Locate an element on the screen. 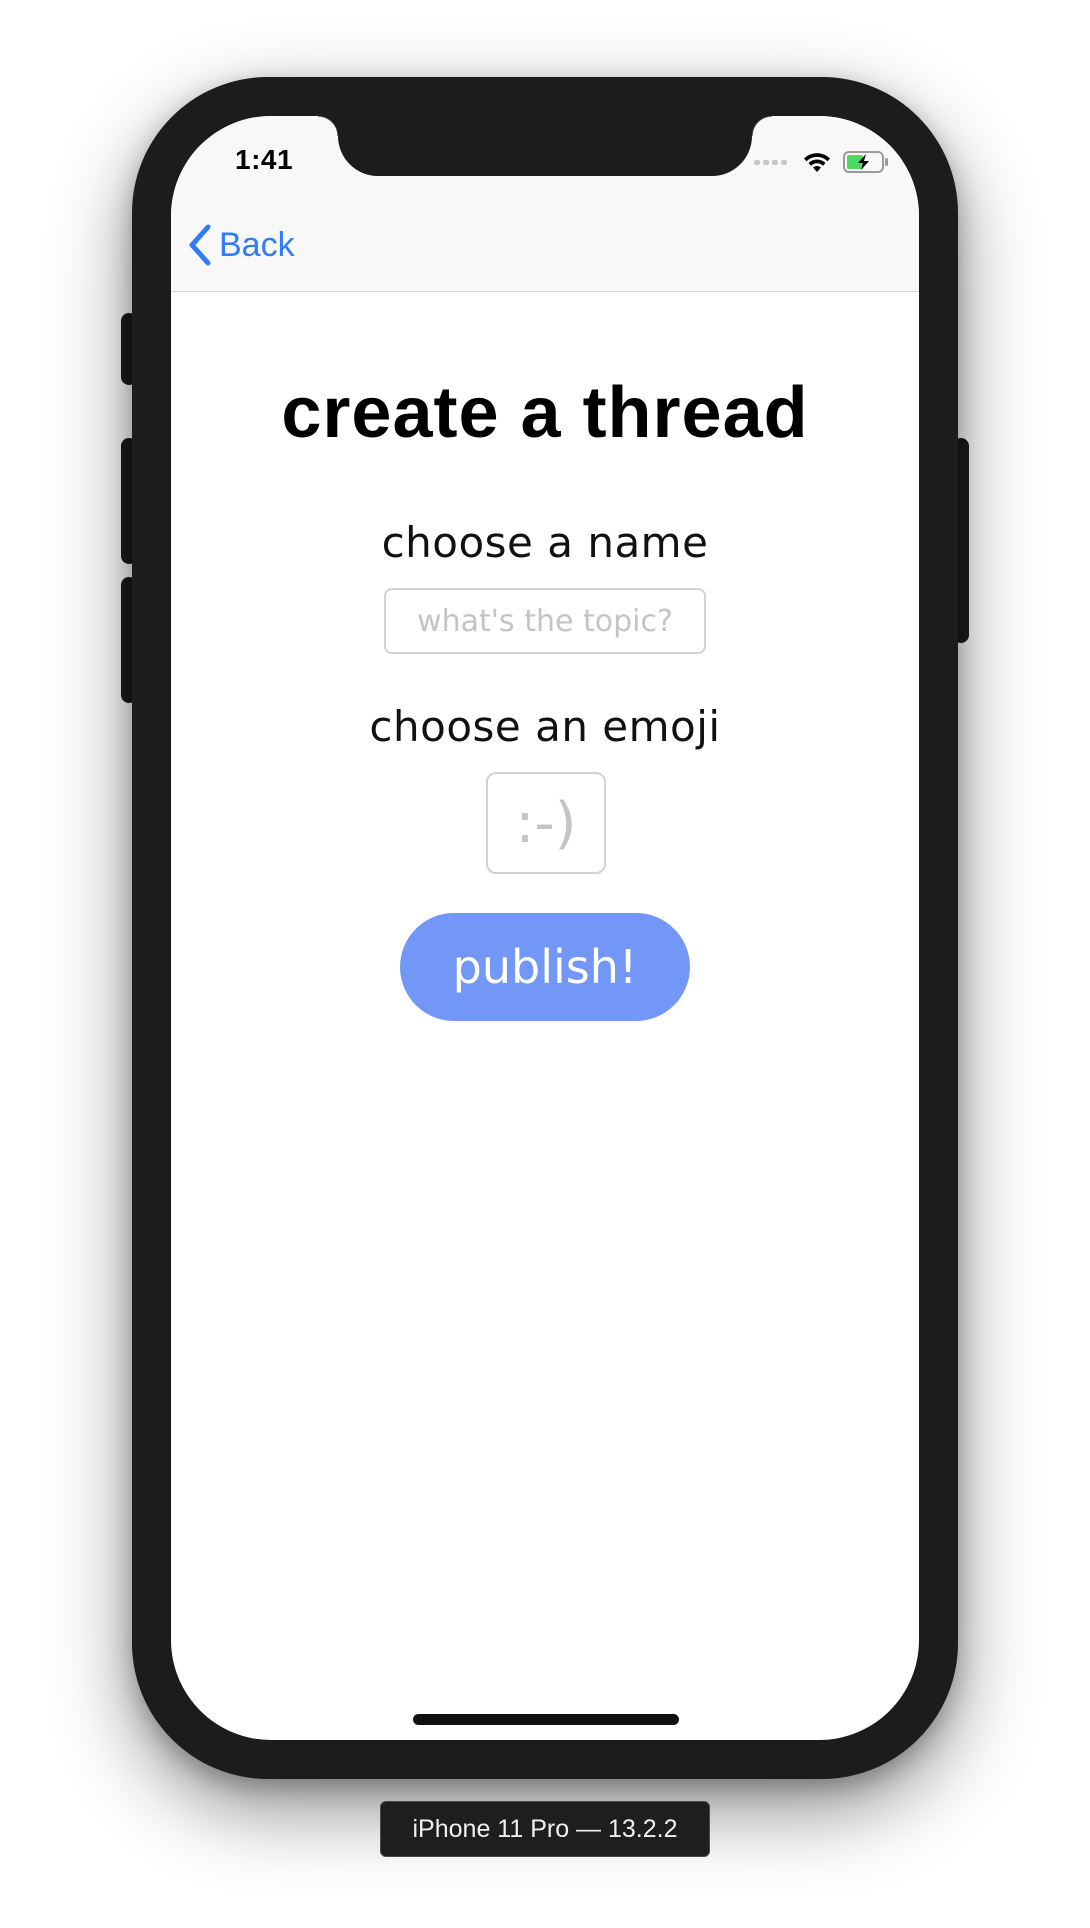 The width and height of the screenshot is (1090, 1928). back-button: Back is located at coordinates (241, 245).